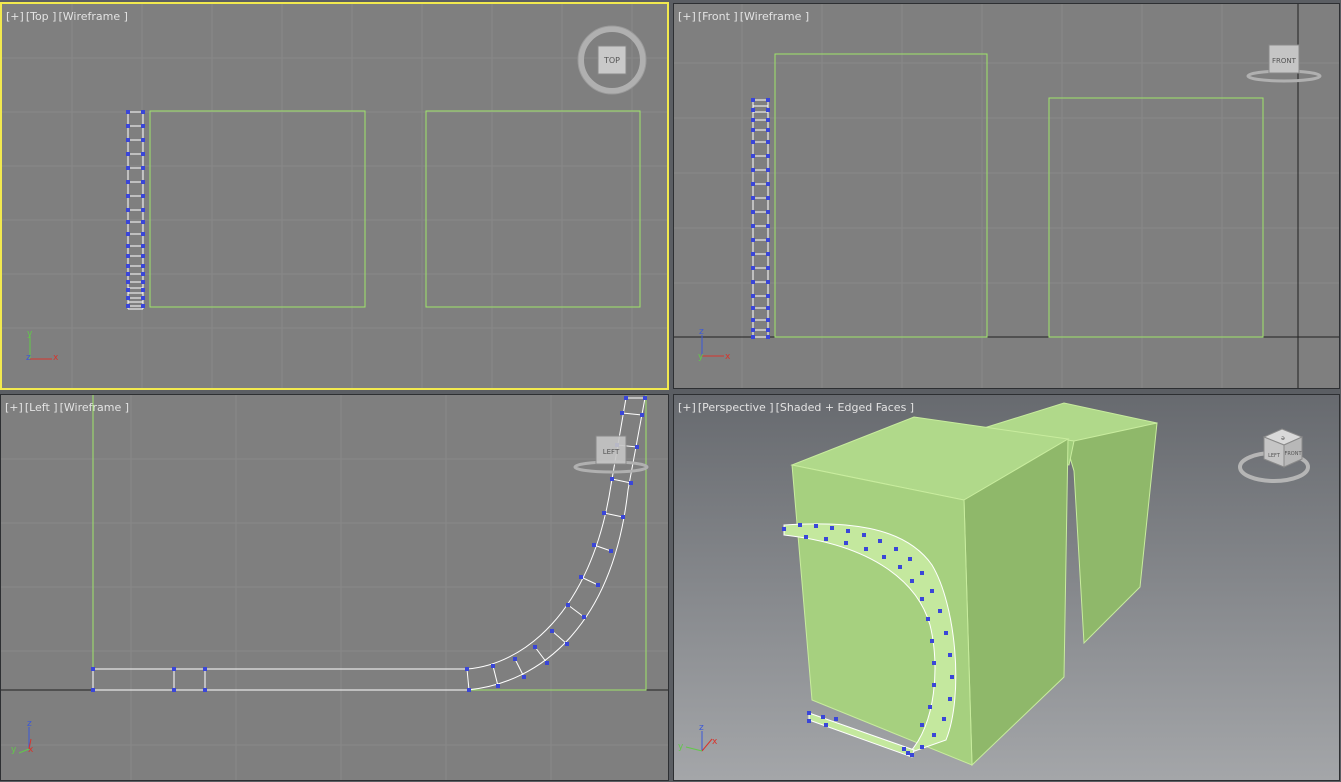 This screenshot has width=1341, height=782. Describe the element at coordinates (1284, 61) in the screenshot. I see `viewcube-front-label: FRONT` at that location.